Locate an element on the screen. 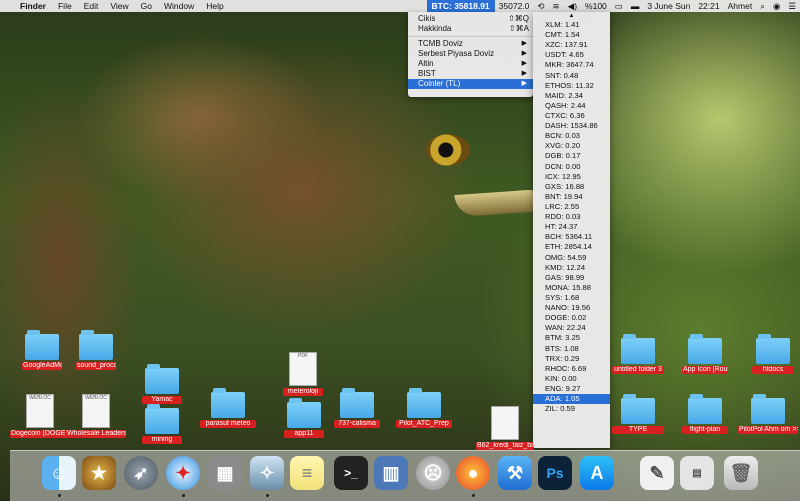 The image size is (800, 501). desktop-folder: untitled folder 3 is located at coordinates (638, 354).